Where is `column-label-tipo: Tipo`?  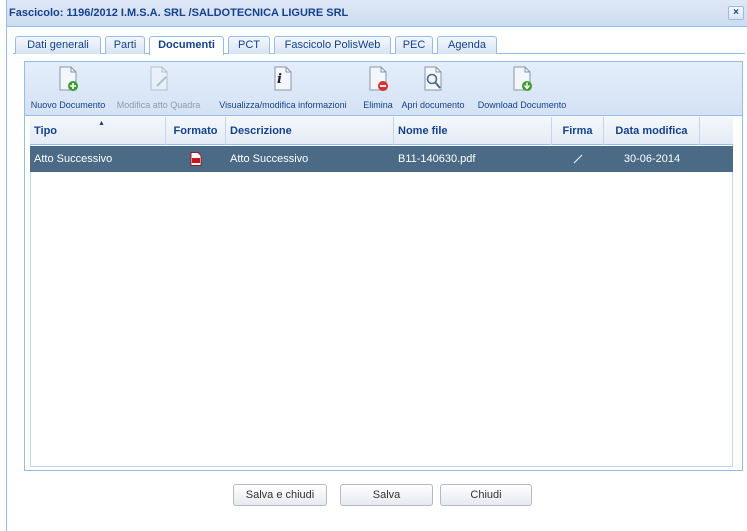 column-label-tipo: Tipo is located at coordinates (46, 131).